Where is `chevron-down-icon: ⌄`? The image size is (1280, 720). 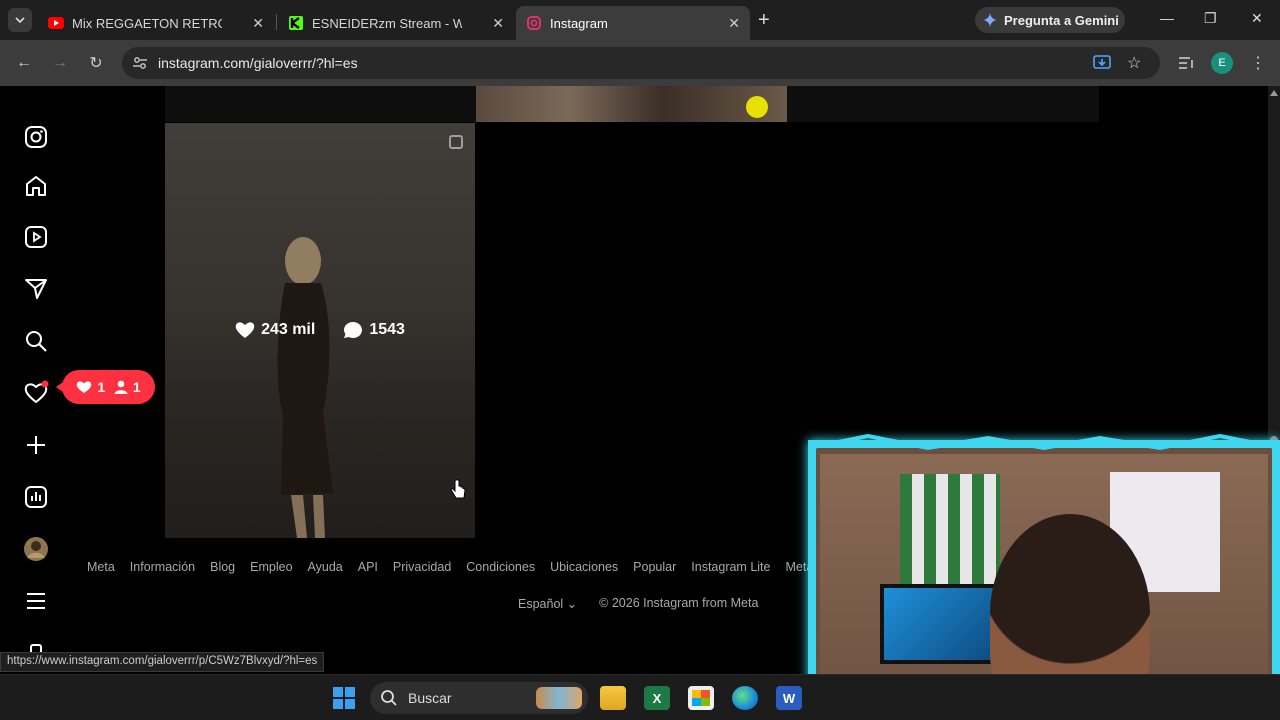 chevron-down-icon: ⌄ is located at coordinates (572, 604).